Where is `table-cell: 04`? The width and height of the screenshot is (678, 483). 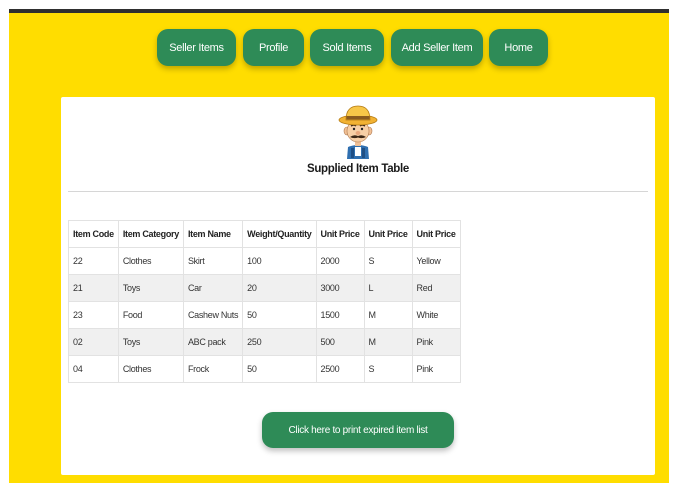
table-cell: 04 is located at coordinates (93, 369).